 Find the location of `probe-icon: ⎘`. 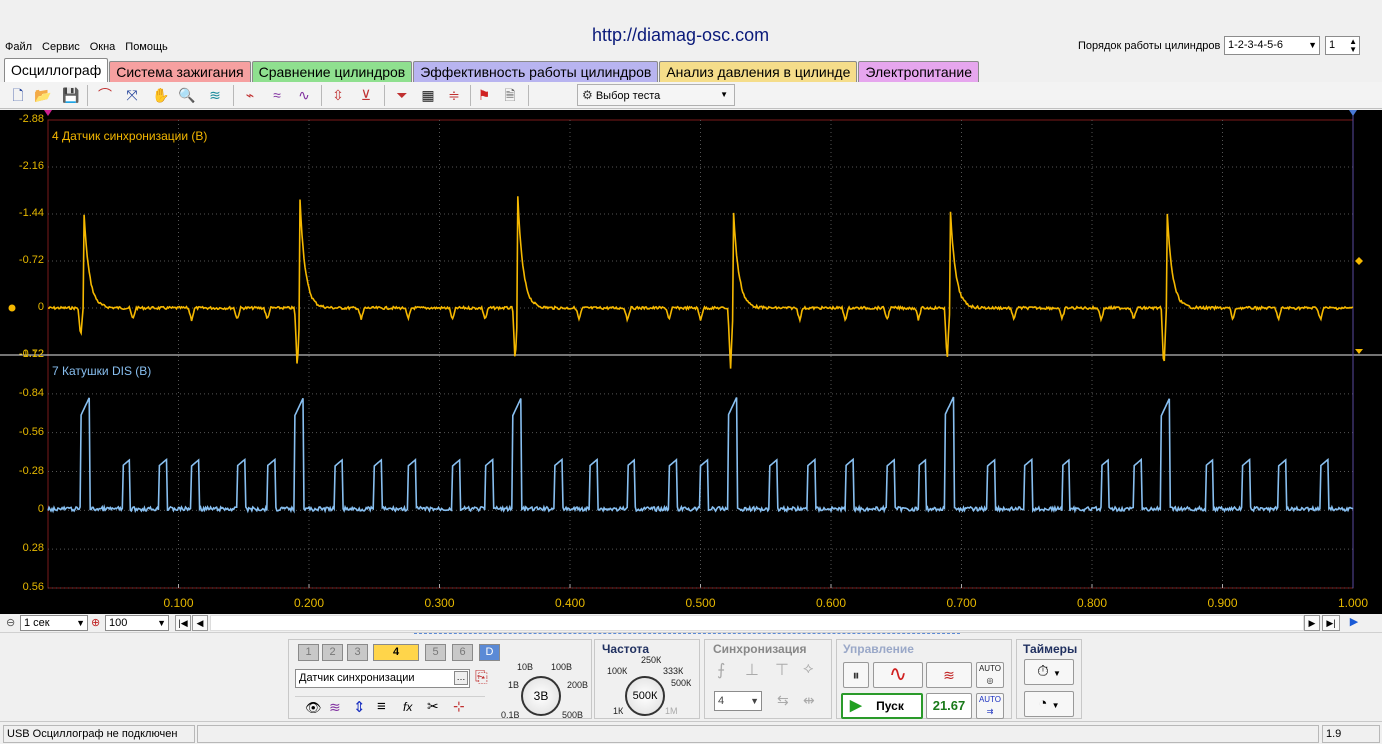

probe-icon: ⎘ is located at coordinates (481, 678).